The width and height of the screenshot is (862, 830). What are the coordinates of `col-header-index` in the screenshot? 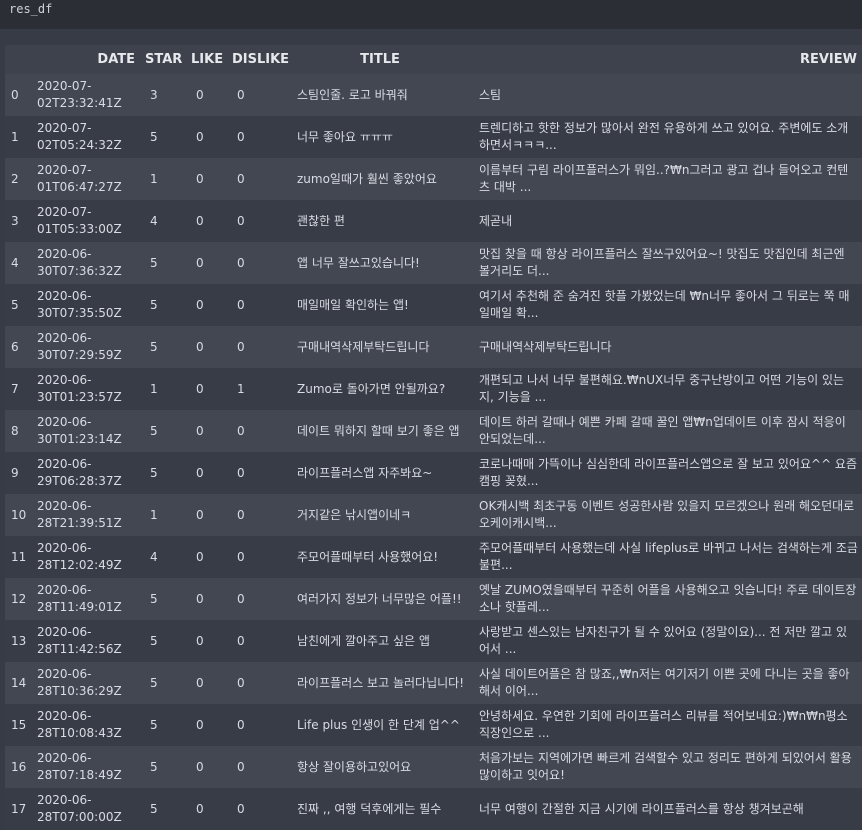 It's located at (17, 59).